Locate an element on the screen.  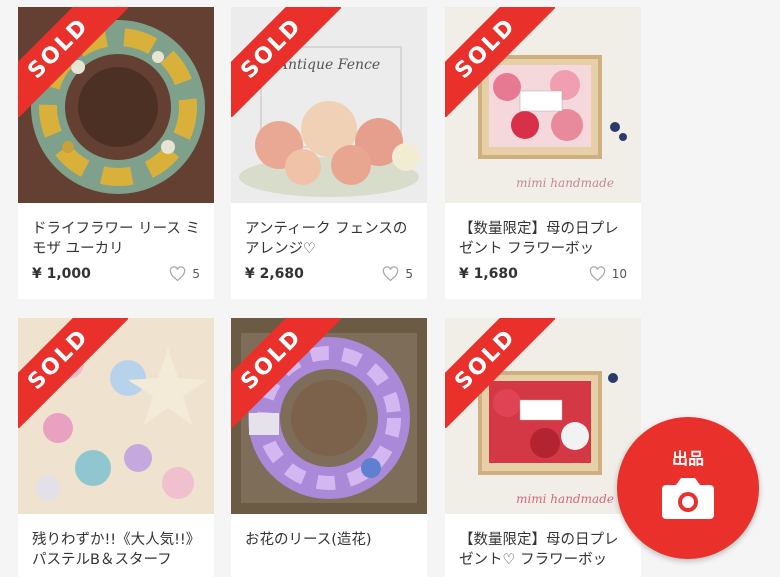
product-price: ¥ 1,000 is located at coordinates (61, 274).